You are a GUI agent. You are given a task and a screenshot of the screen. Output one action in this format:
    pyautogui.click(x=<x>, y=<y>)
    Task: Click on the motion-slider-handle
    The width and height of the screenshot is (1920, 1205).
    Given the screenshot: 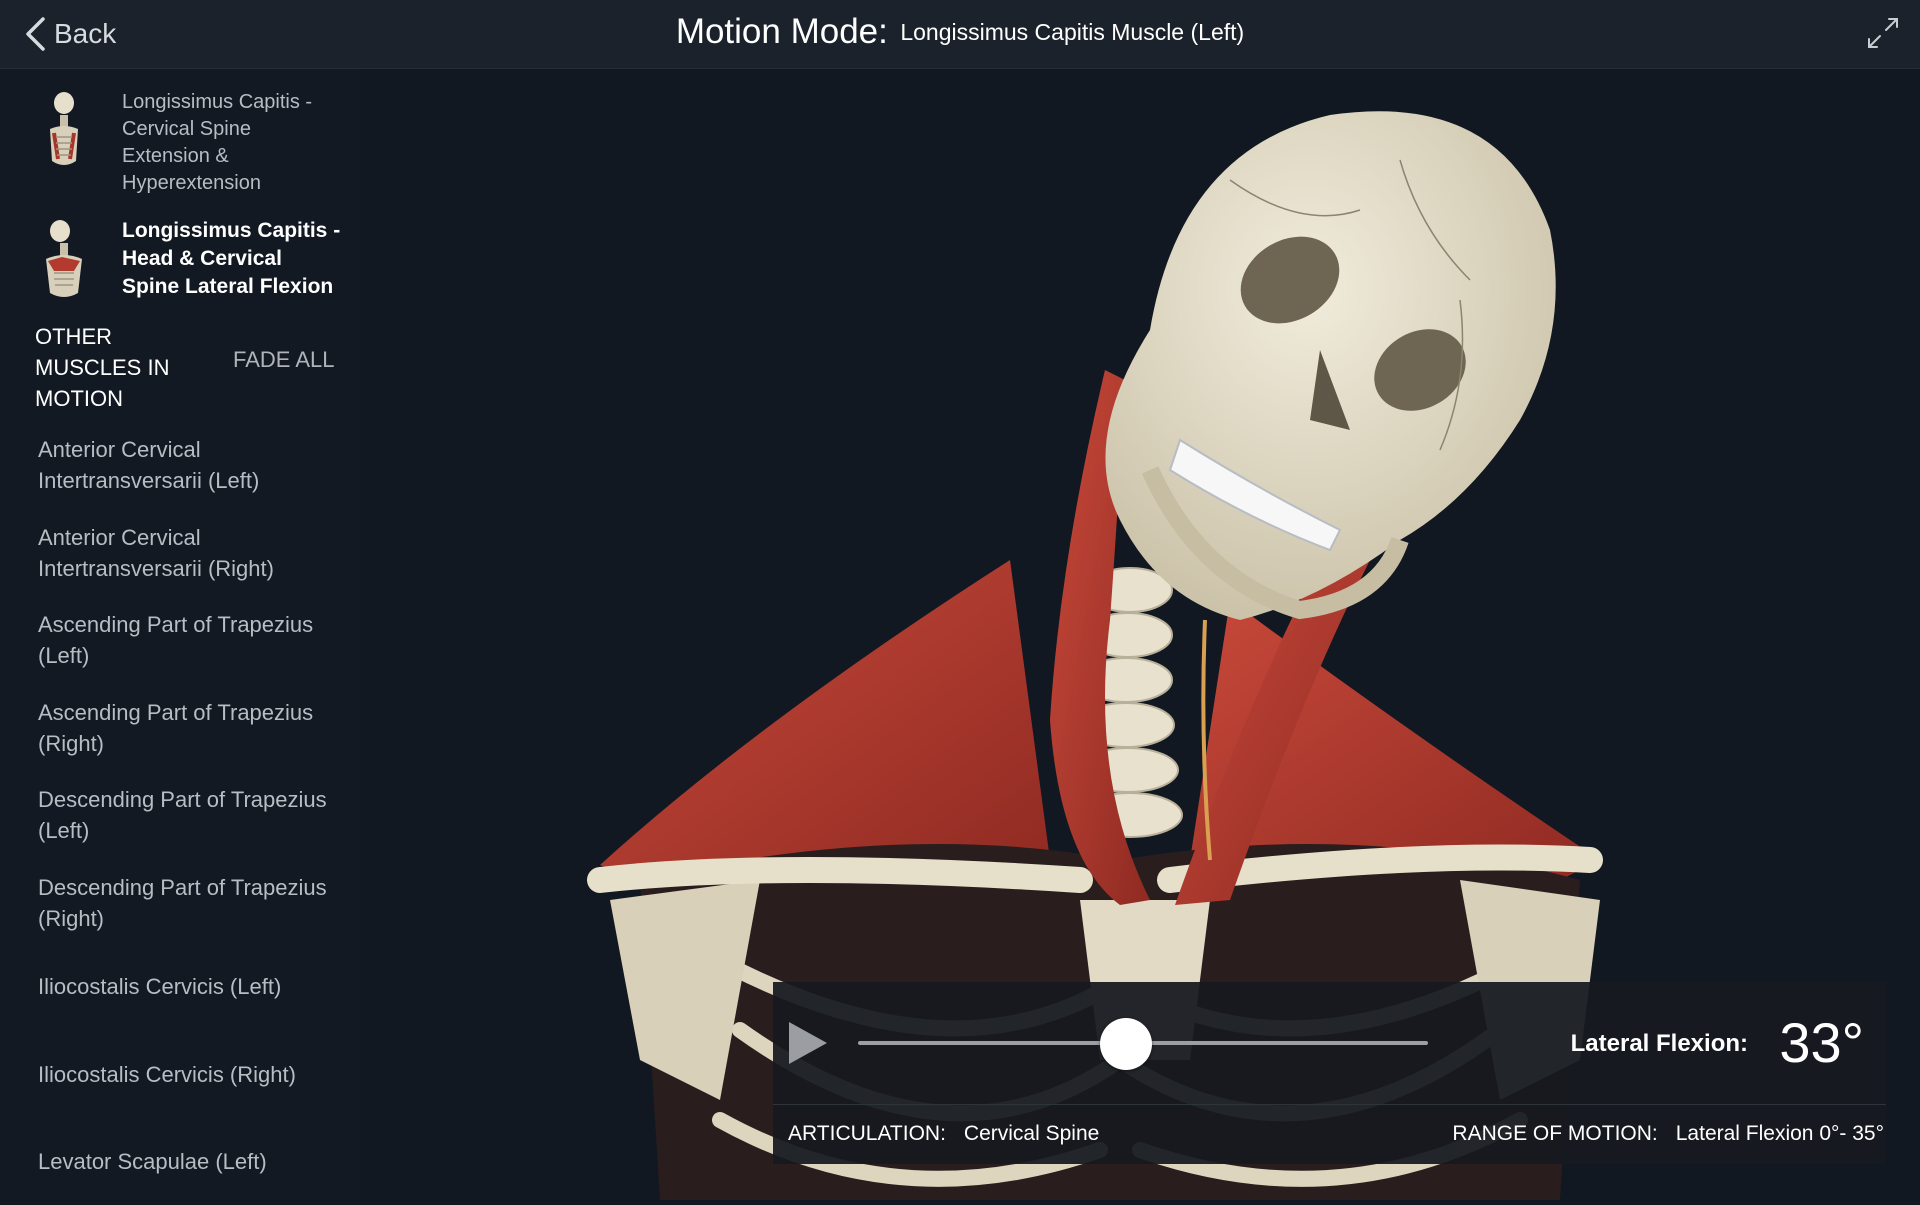 What is the action you would take?
    pyautogui.click(x=1125, y=1044)
    